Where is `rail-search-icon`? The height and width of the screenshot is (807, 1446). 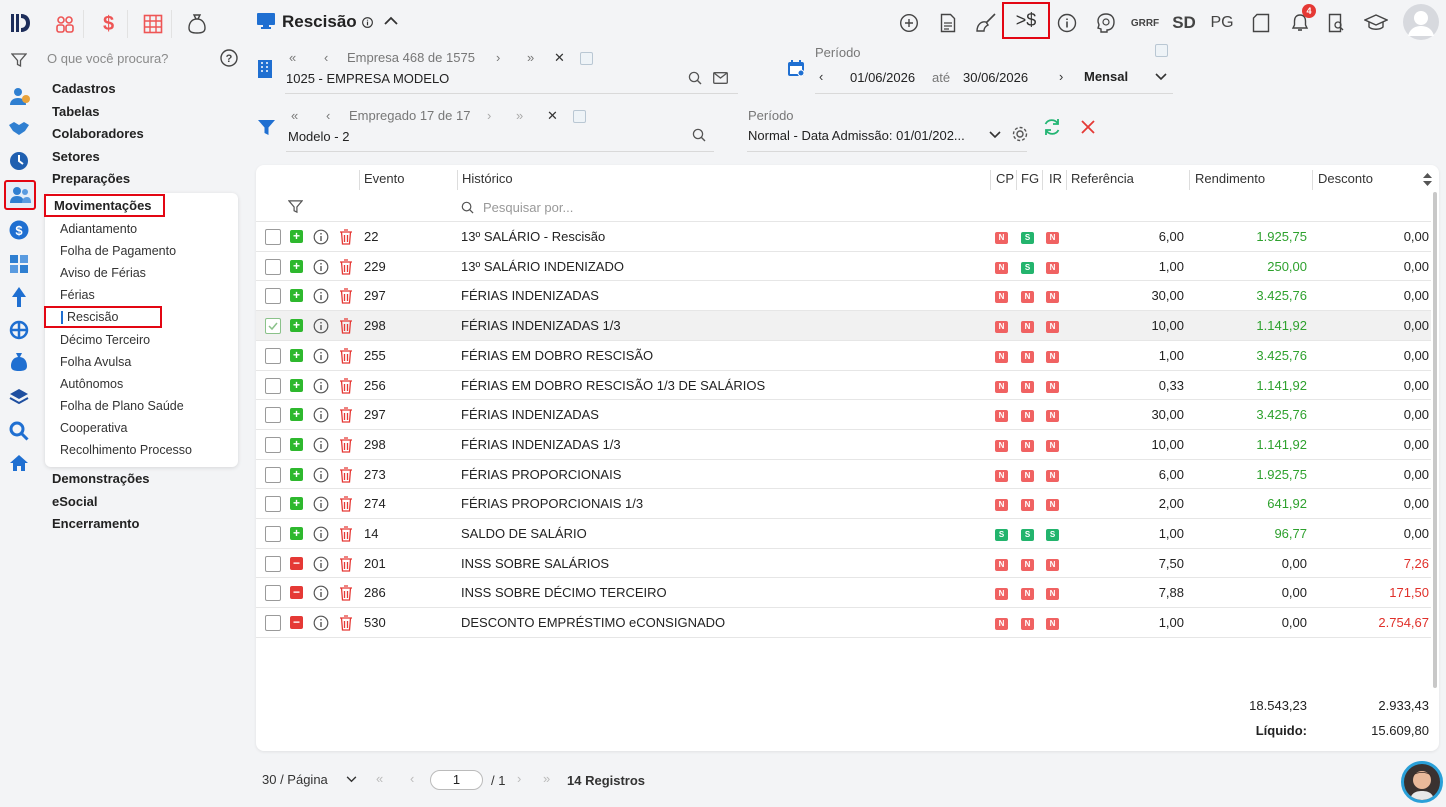 rail-search-icon is located at coordinates (19, 431).